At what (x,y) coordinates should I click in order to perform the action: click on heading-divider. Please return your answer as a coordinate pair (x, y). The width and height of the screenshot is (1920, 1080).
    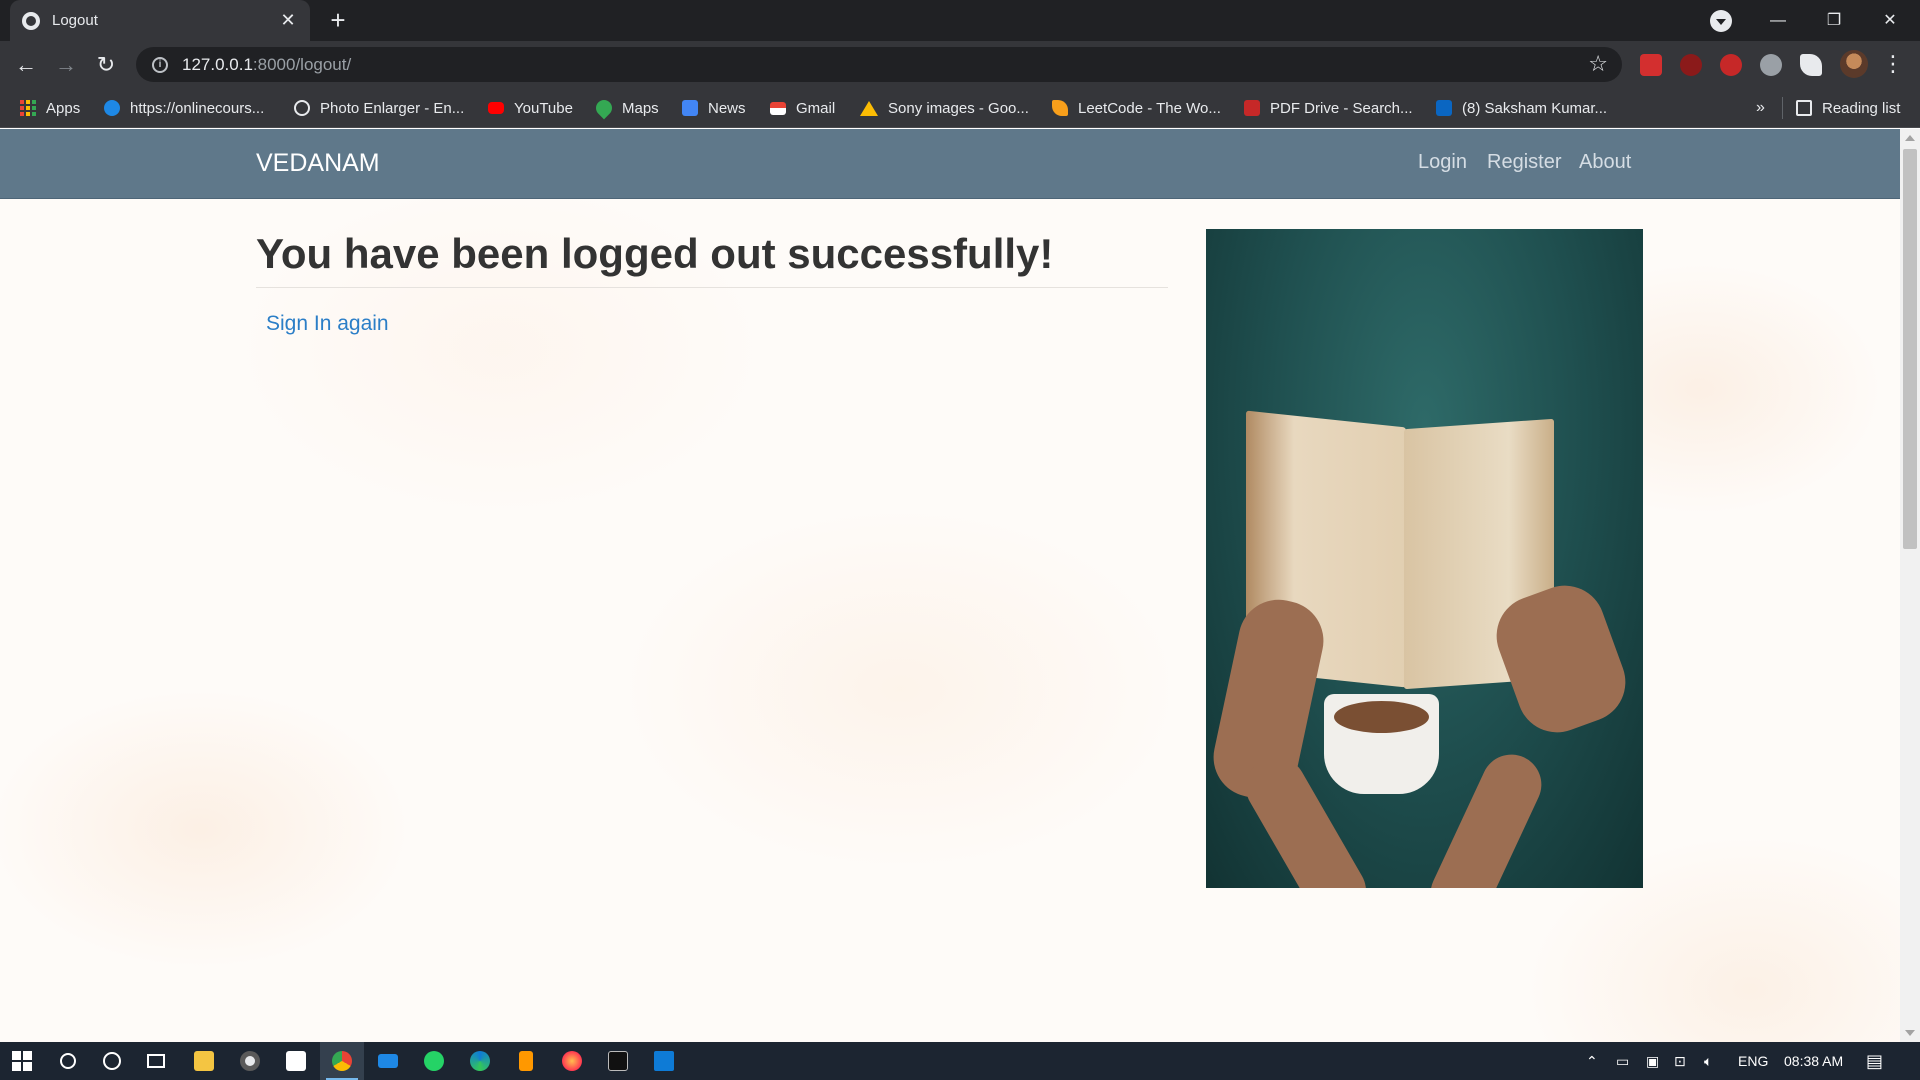
    Looking at the image, I should click on (712, 287).